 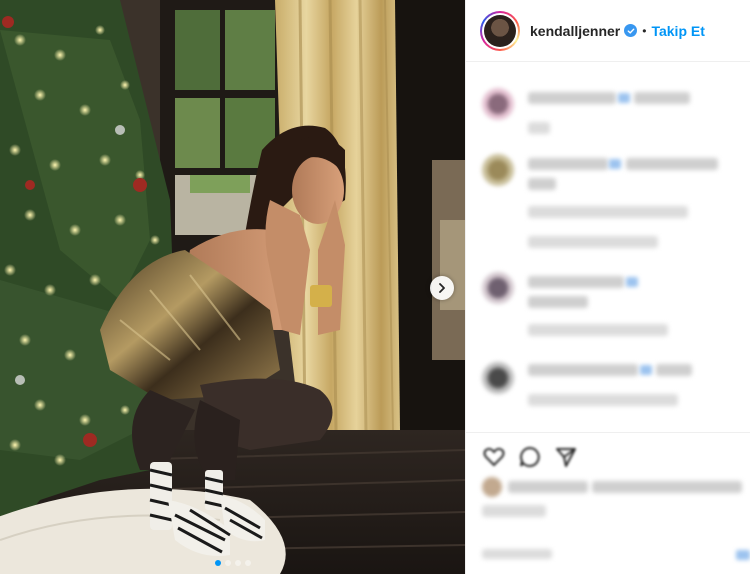 What do you see at coordinates (677, 31) in the screenshot?
I see `follow-button: Takip Et` at bounding box center [677, 31].